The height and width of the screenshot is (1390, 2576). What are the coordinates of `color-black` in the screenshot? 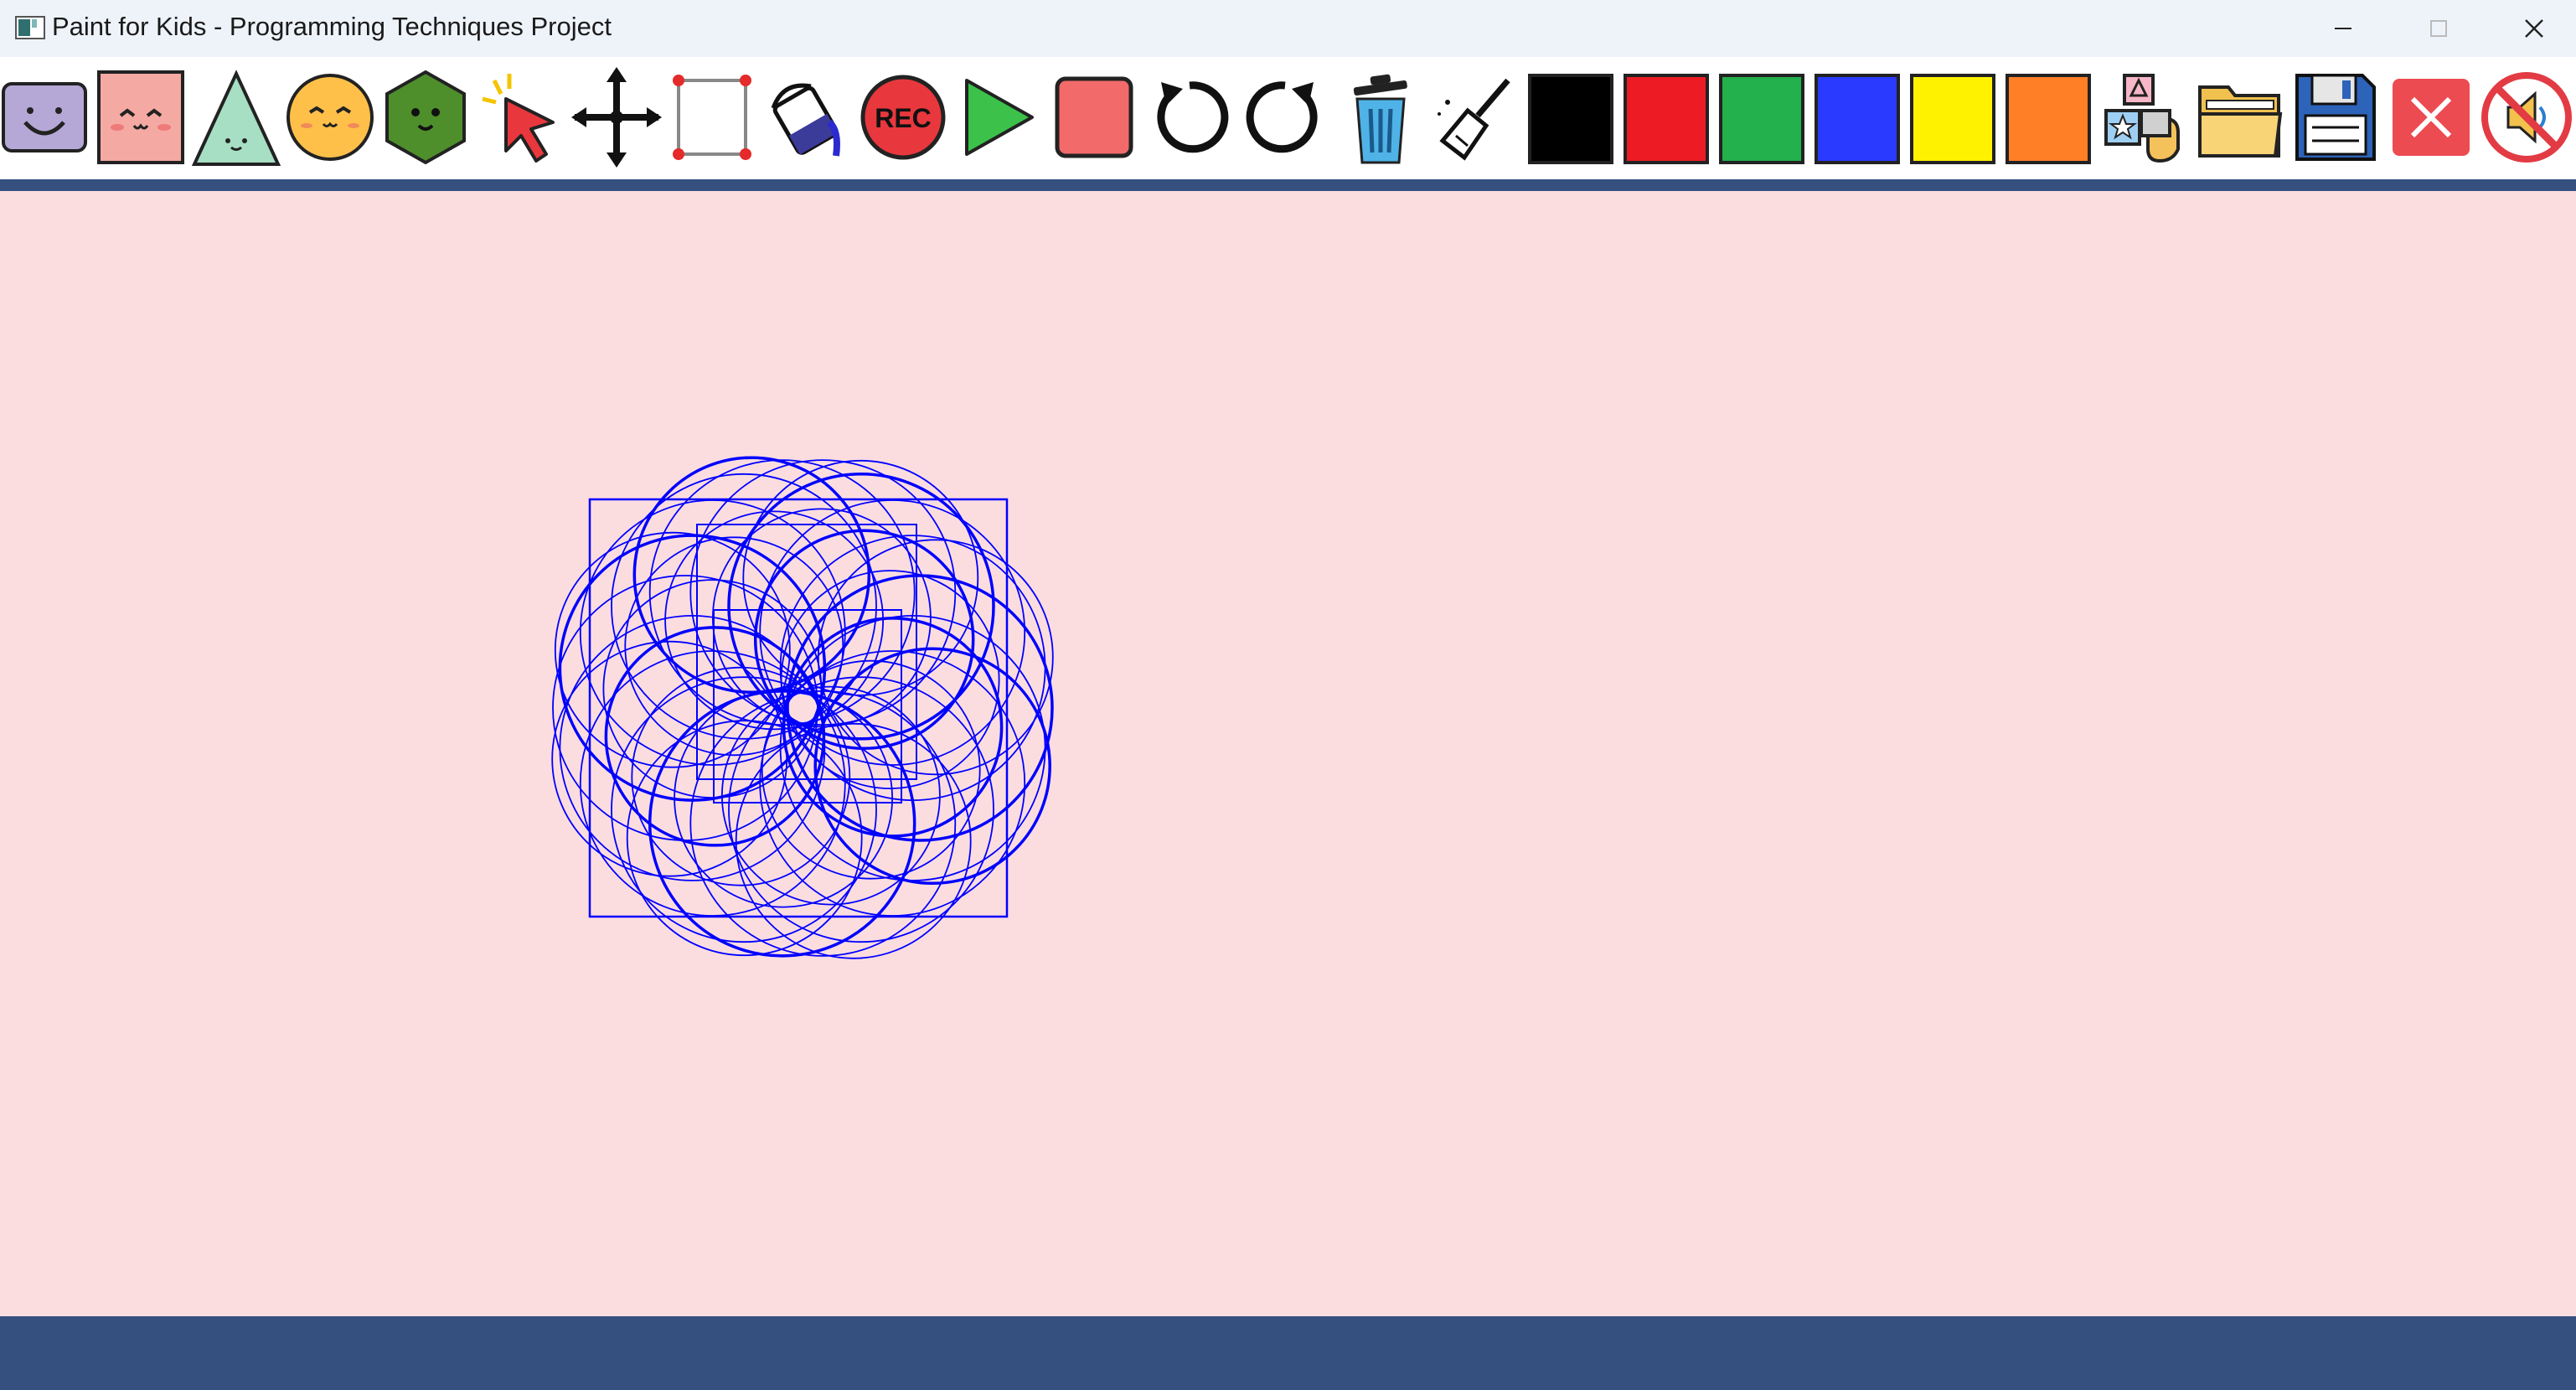 It's located at (1571, 117).